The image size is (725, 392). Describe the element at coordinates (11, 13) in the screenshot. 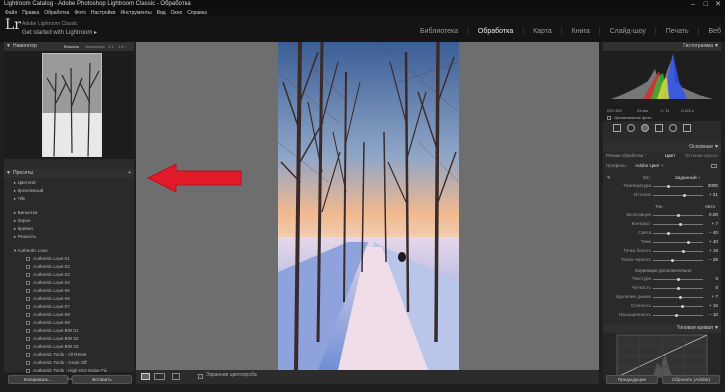

I see `menu-item: Файл` at that location.